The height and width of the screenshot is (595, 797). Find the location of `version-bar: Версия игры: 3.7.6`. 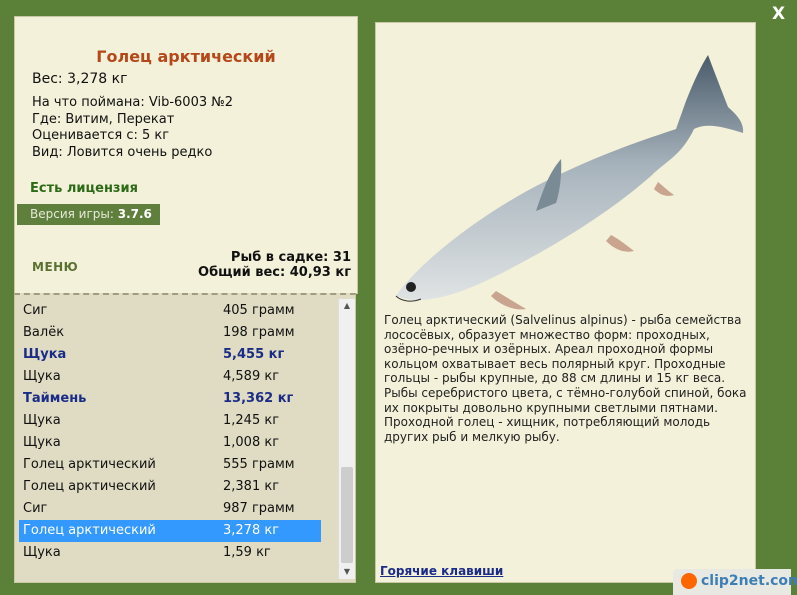

version-bar: Версия игры: 3.7.6 is located at coordinates (88, 214).